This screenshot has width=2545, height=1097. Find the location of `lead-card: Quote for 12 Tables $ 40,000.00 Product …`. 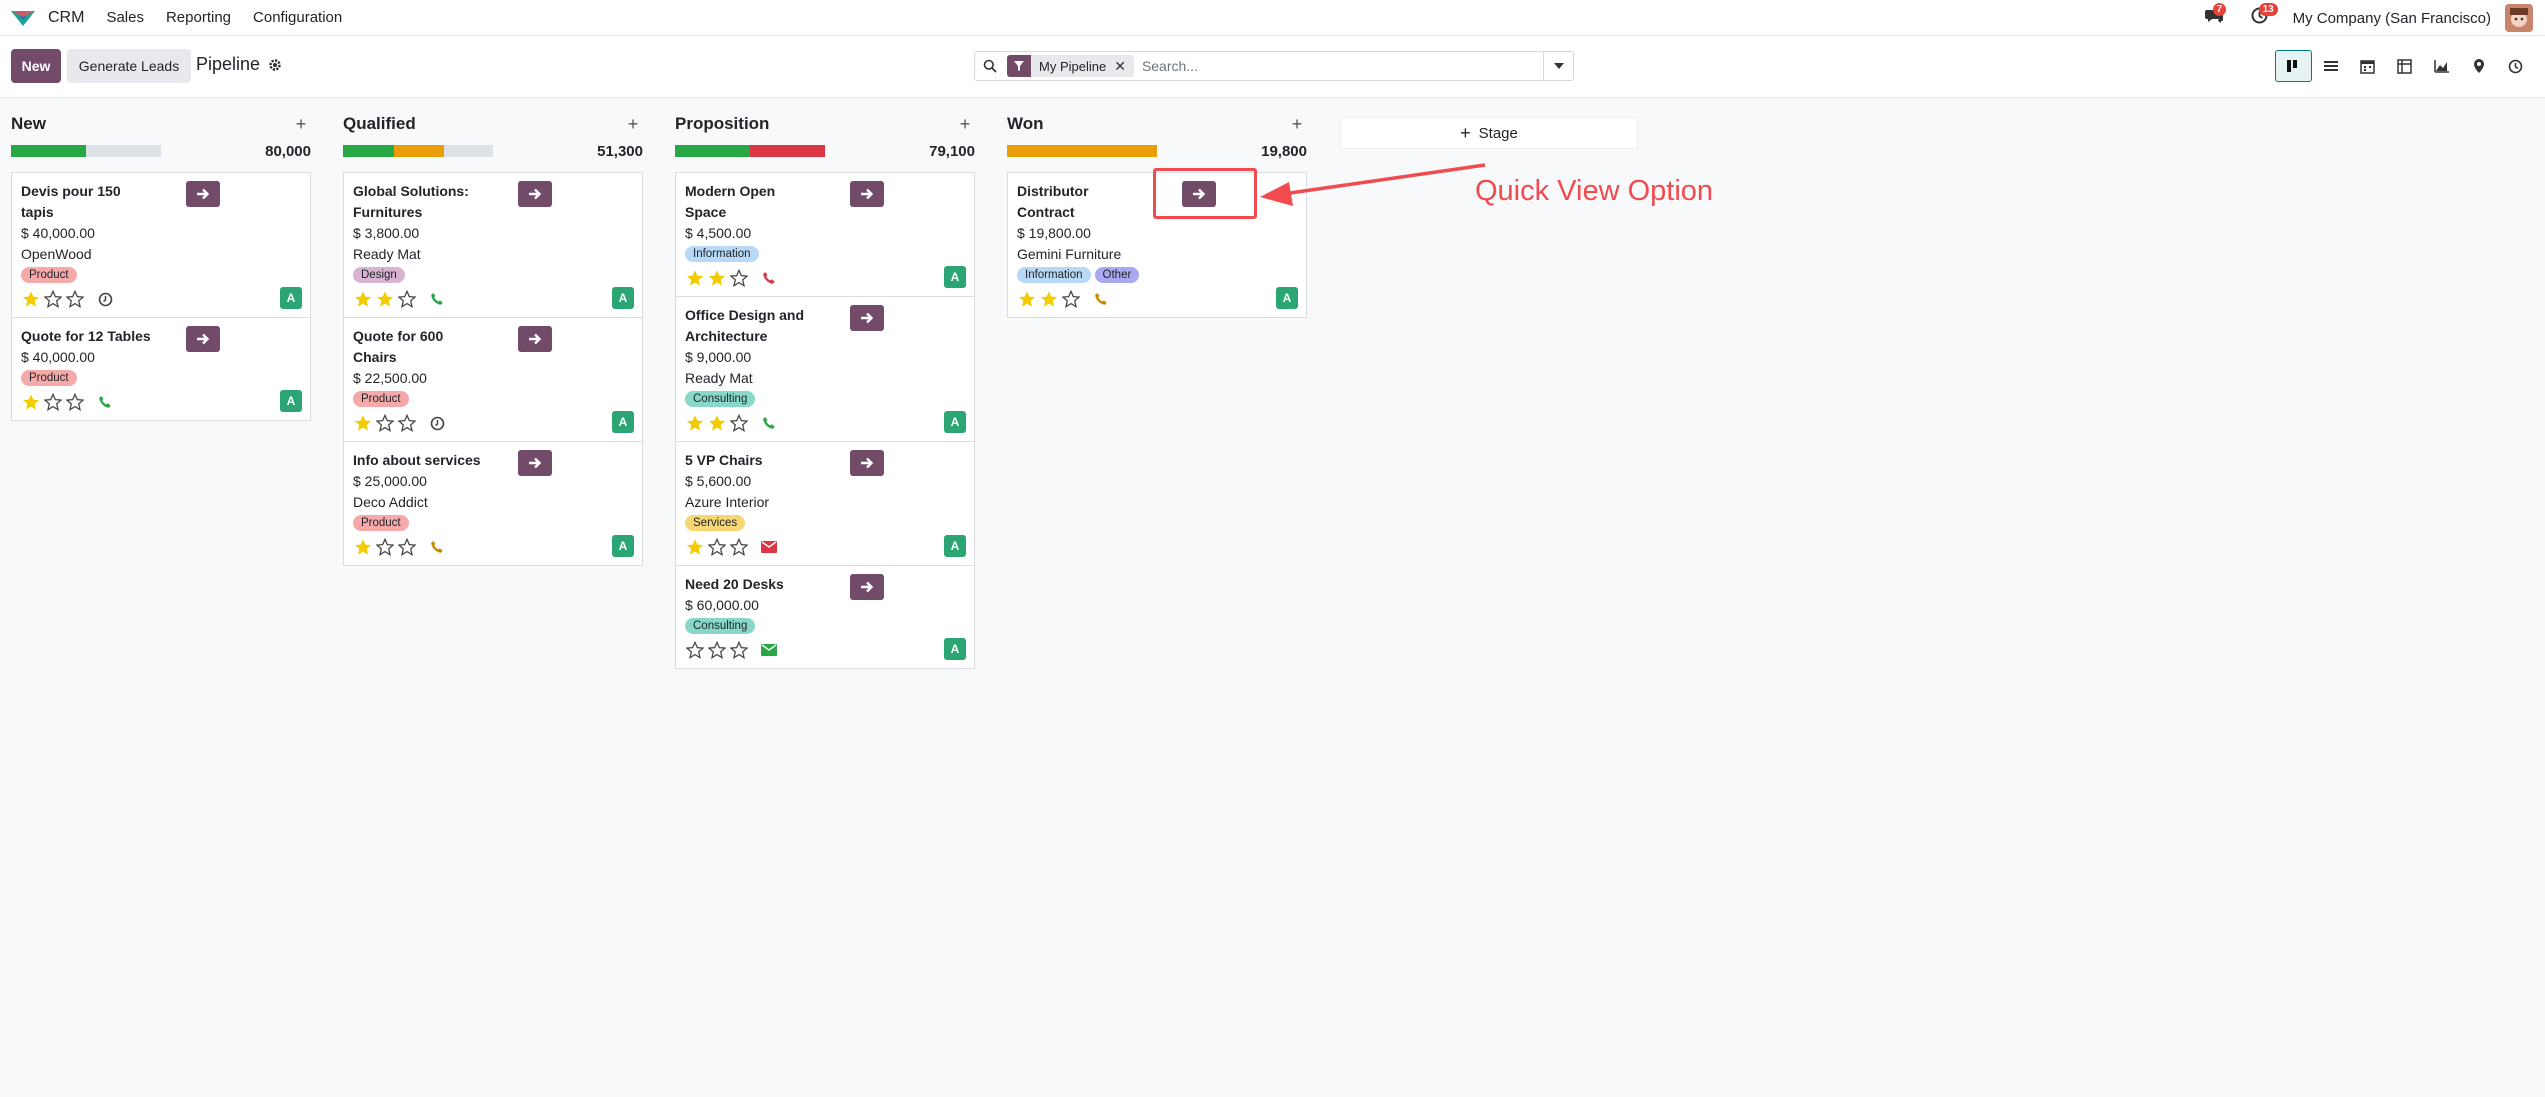

lead-card: Quote for 12 Tables $ 40,000.00 Product … is located at coordinates (161, 369).